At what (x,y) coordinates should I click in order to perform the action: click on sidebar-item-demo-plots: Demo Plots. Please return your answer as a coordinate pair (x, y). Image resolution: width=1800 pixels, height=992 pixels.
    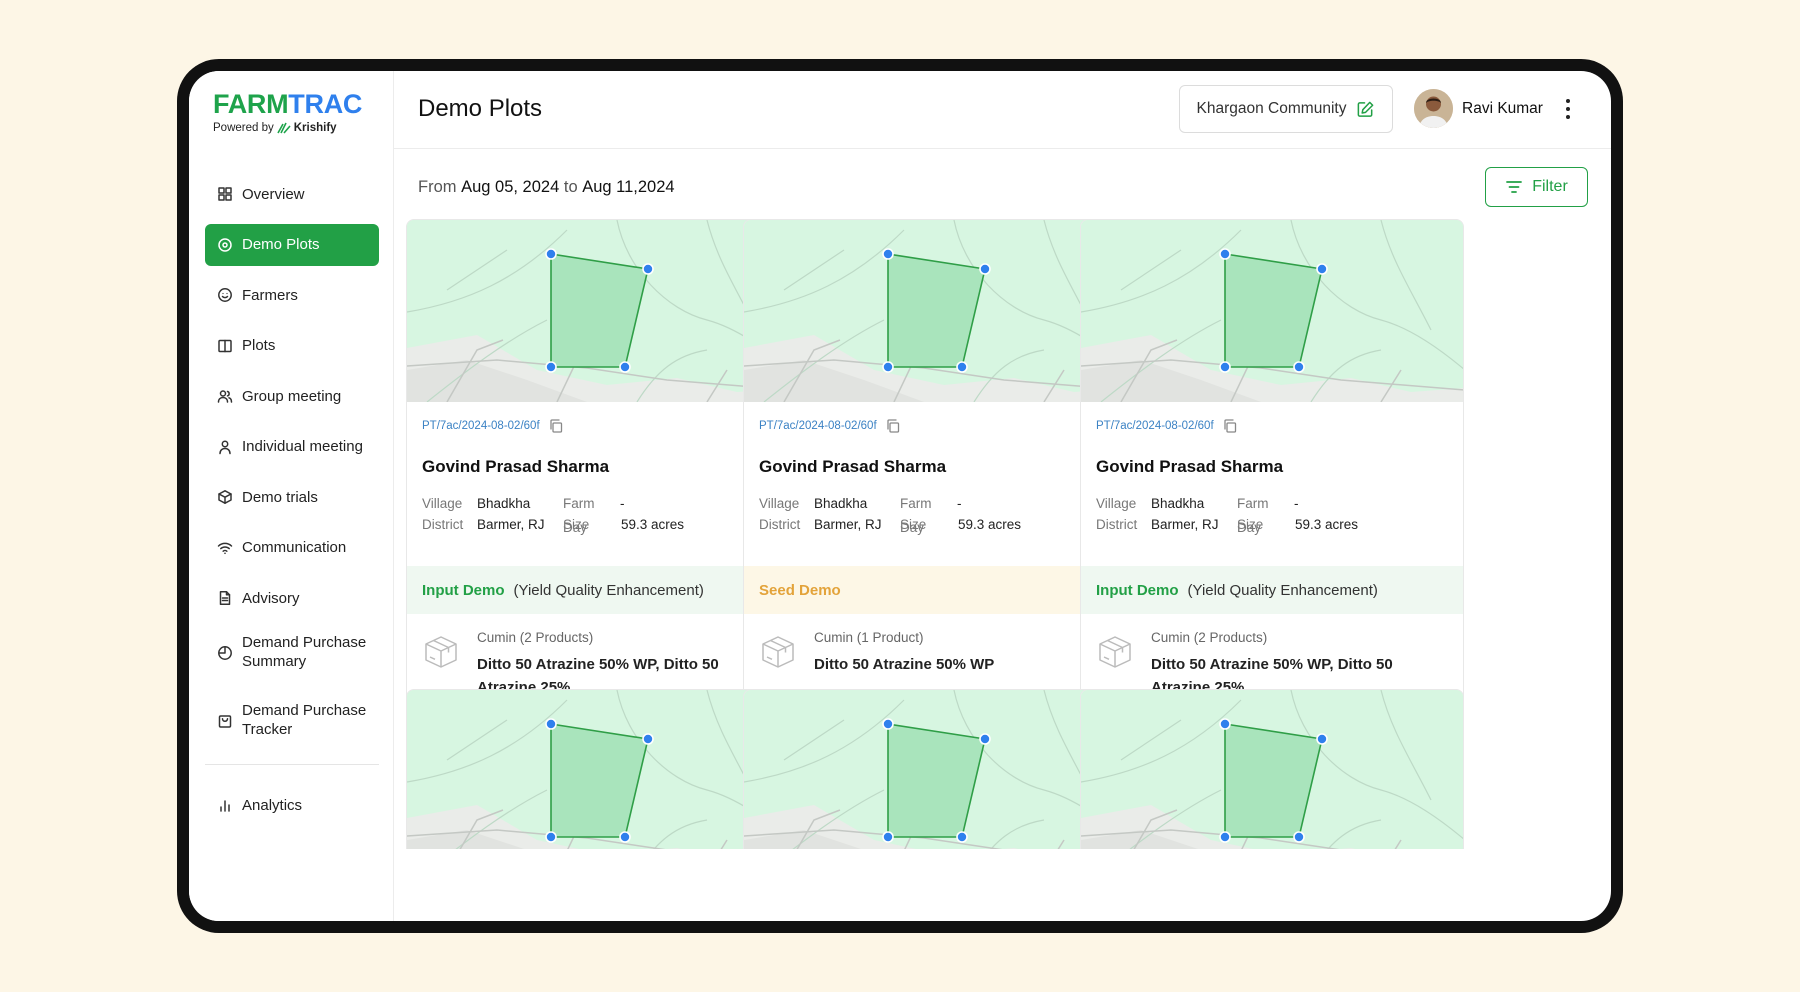
    Looking at the image, I should click on (292, 244).